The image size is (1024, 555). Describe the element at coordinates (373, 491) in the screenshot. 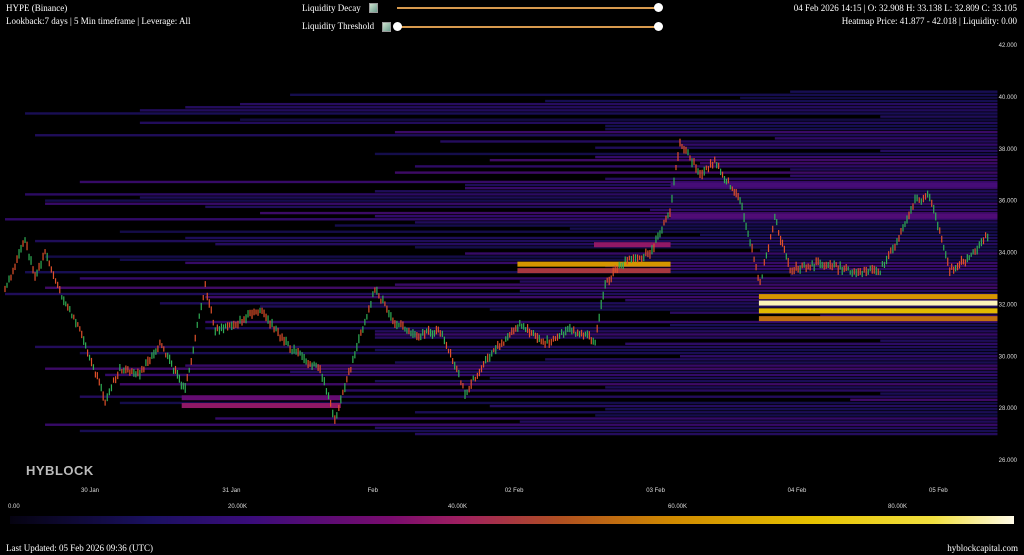

I see `x-tick-label: Feb` at that location.